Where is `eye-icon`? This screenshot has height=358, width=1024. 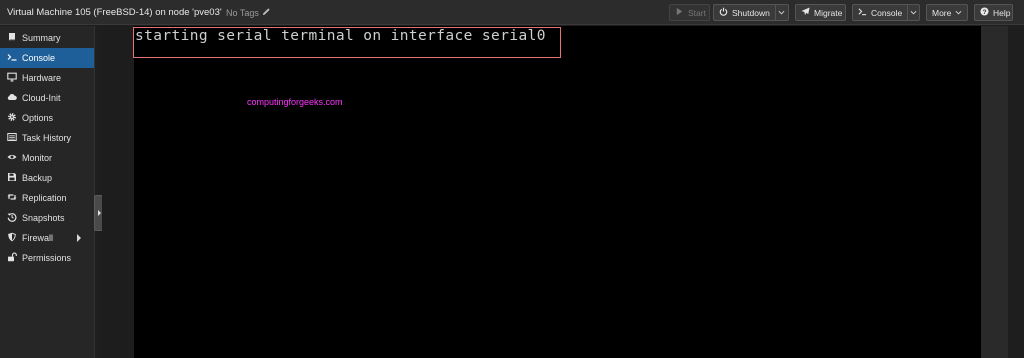
eye-icon is located at coordinates (12, 158).